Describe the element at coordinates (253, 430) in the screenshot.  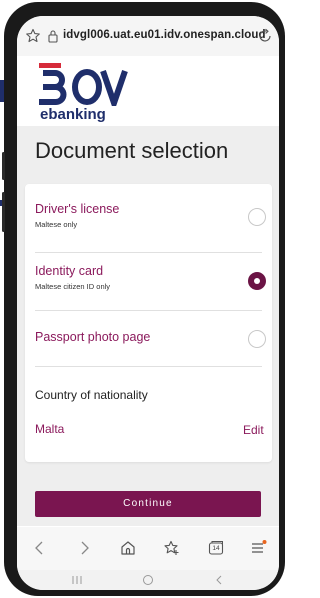
I see `edit-nationality-link: Edit` at that location.